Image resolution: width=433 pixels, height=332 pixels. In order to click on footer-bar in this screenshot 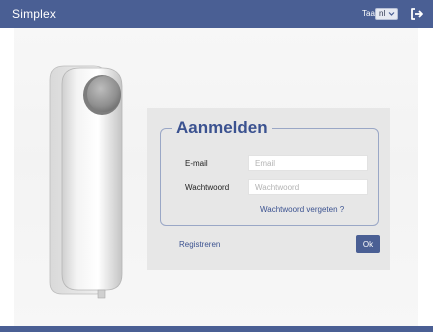, I will do `click(216, 329)`.